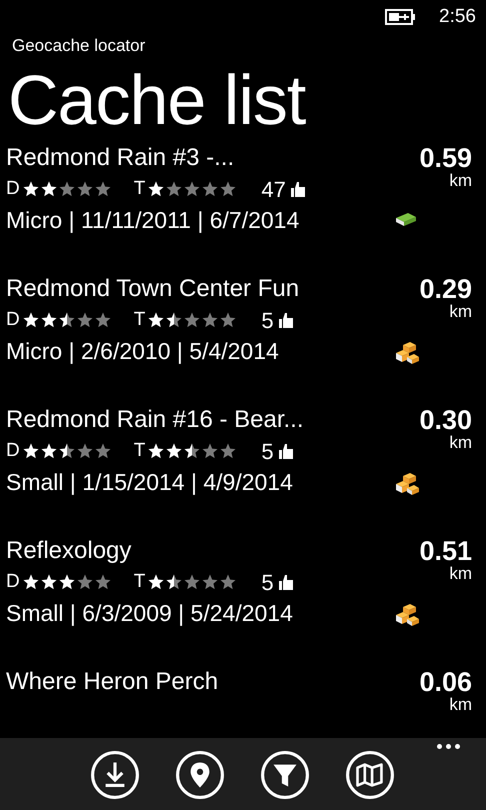  Describe the element at coordinates (445, 682) in the screenshot. I see `distance-value: 0.06` at that location.